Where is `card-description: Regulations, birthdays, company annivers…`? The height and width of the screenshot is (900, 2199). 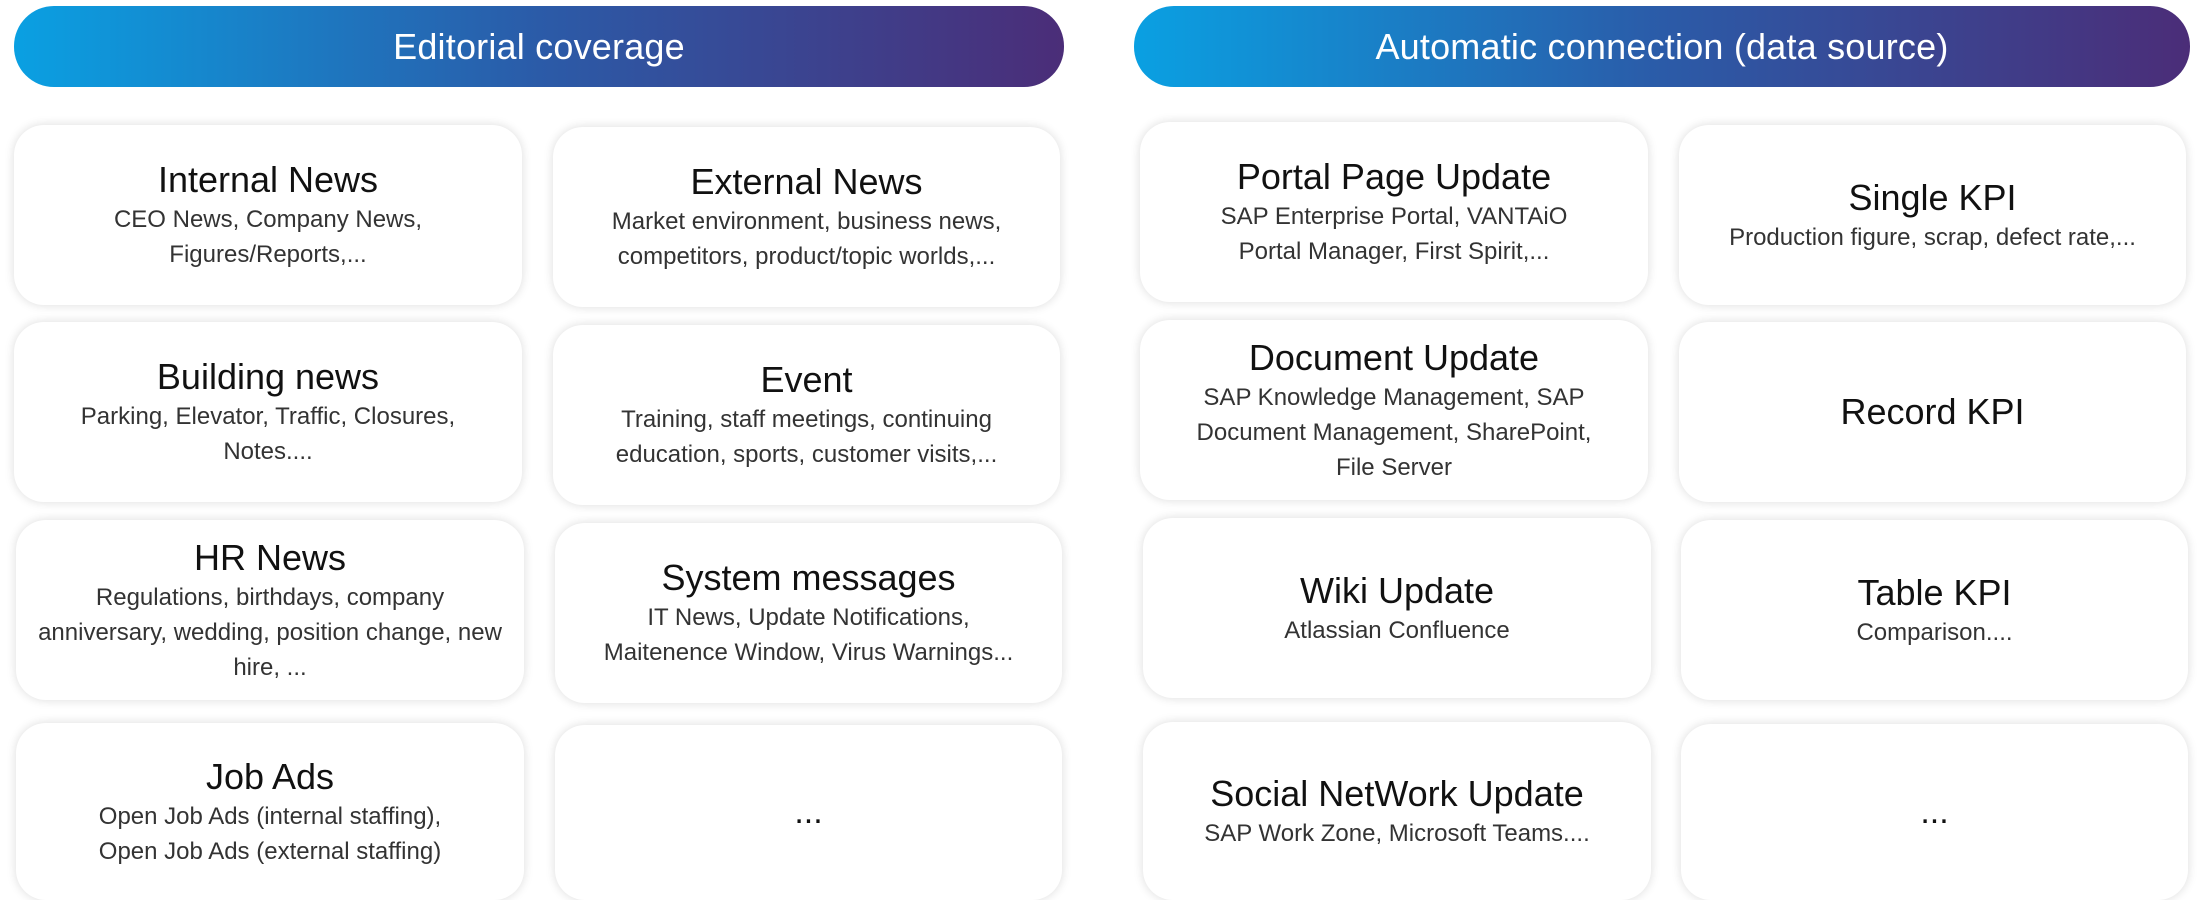
card-description: Regulations, birthdays, company annivers… is located at coordinates (270, 632).